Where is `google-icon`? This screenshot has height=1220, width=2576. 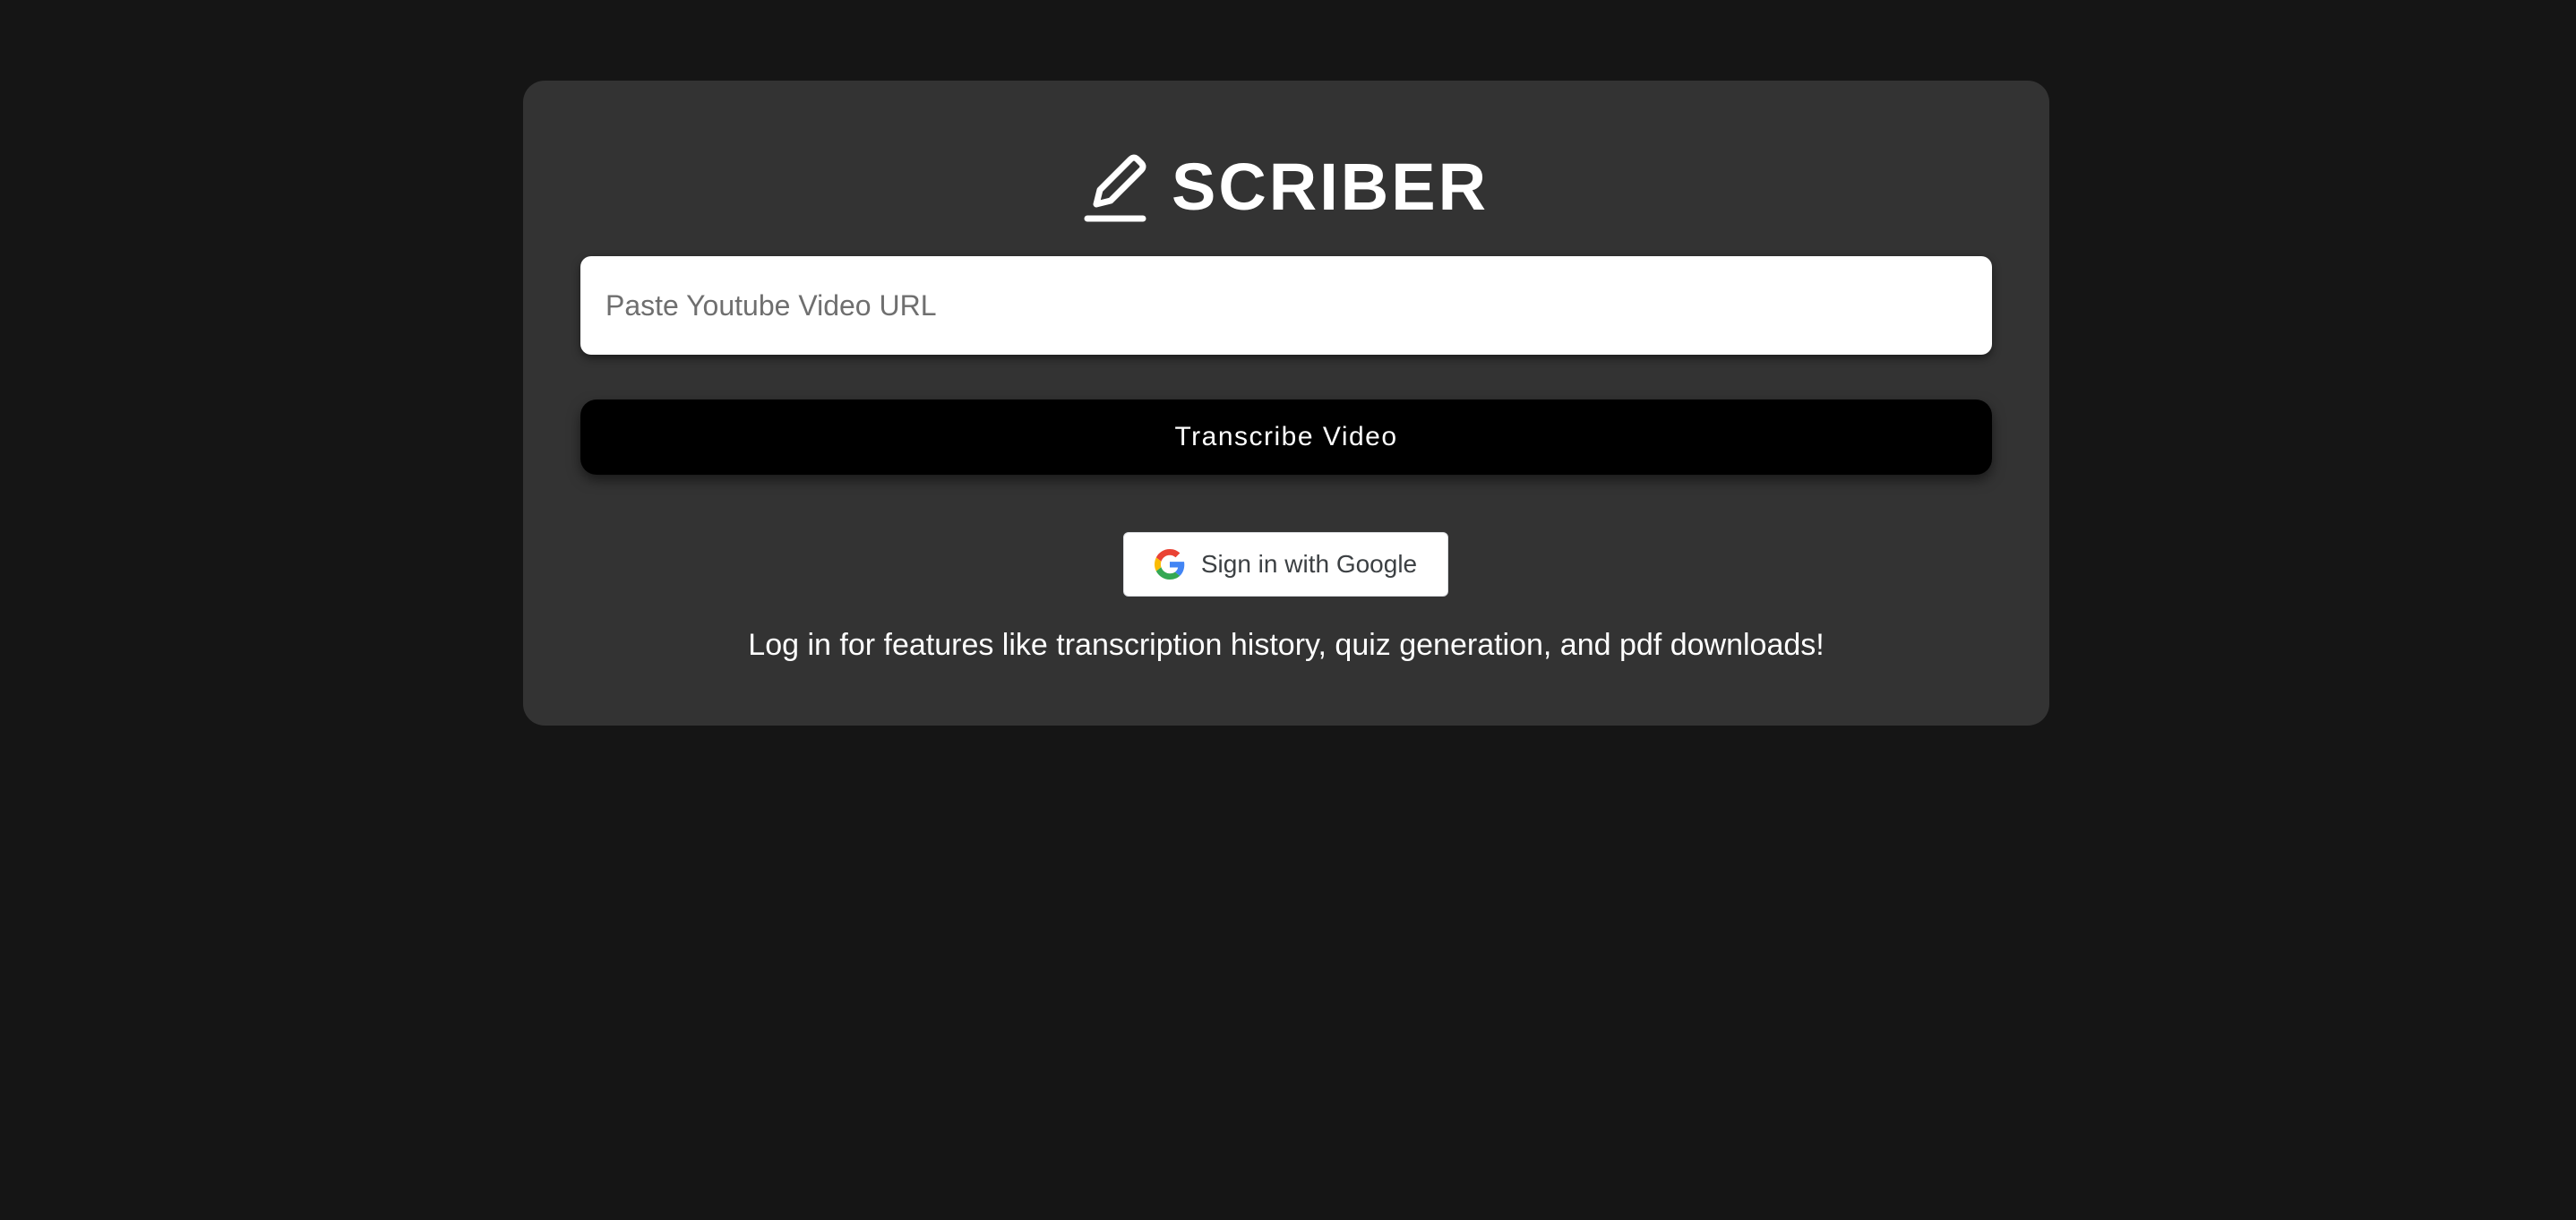
google-icon is located at coordinates (1169, 565).